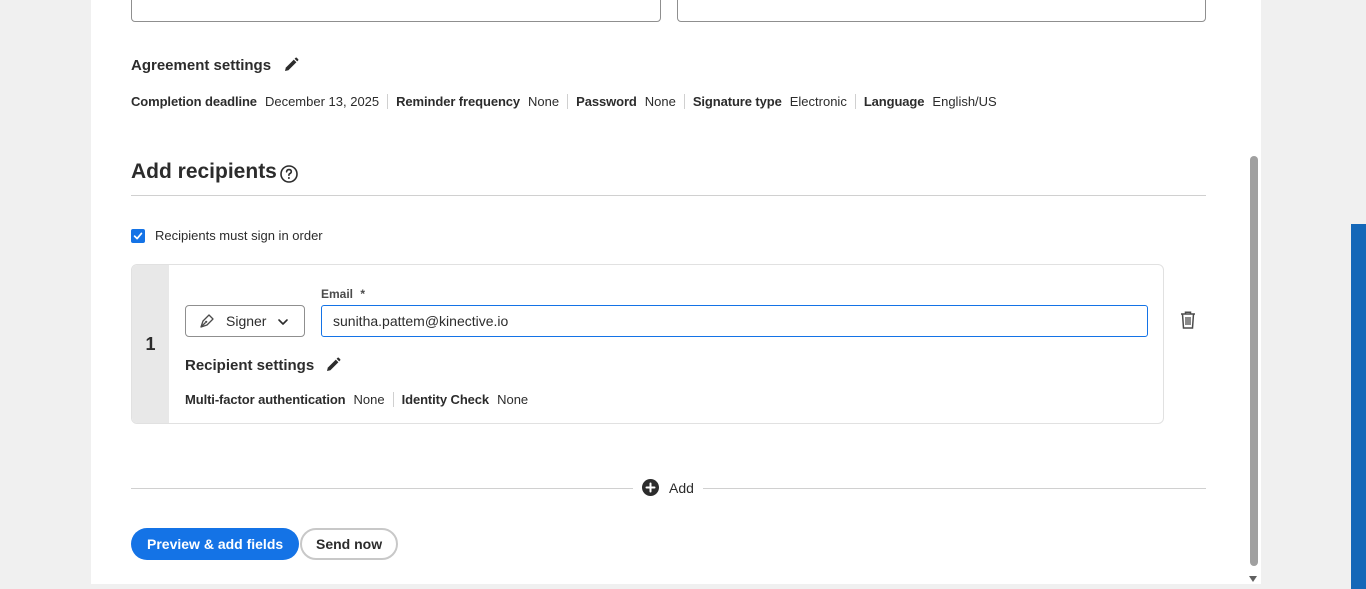 Image resolution: width=1366 pixels, height=589 pixels. What do you see at coordinates (668, 195) in the screenshot?
I see `section-divider` at bounding box center [668, 195].